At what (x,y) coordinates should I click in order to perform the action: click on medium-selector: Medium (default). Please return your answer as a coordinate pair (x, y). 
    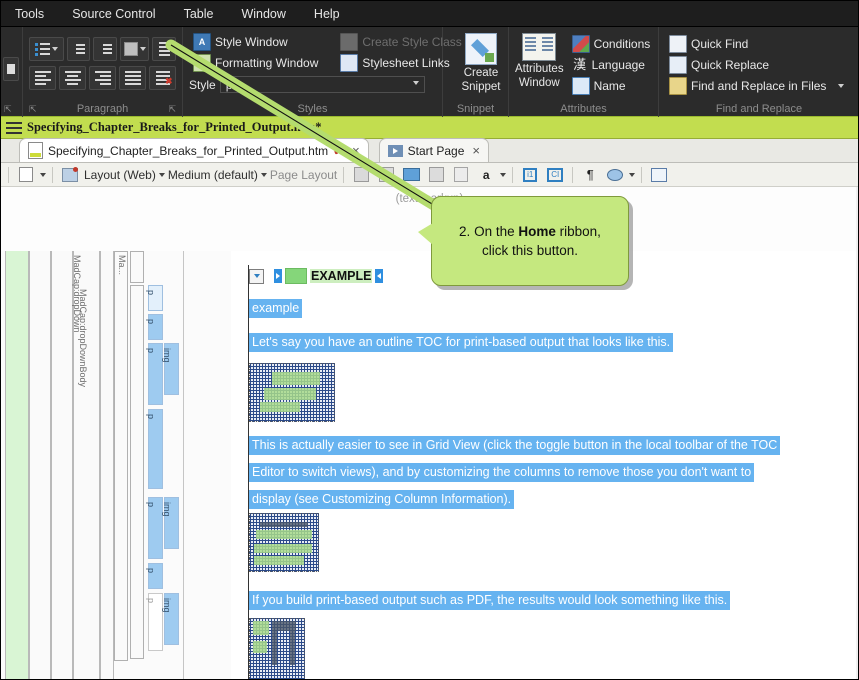
    Looking at the image, I should click on (213, 175).